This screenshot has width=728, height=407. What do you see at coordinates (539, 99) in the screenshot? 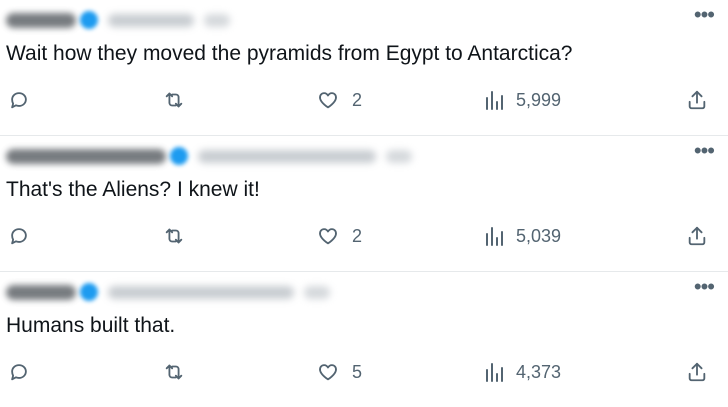
I see `views-count: 5,999` at bounding box center [539, 99].